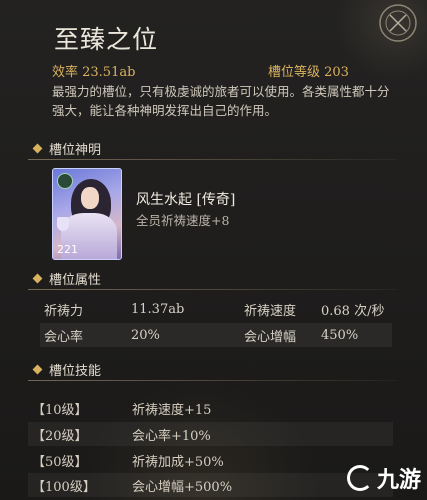 Image resolution: width=427 pixels, height=500 pixels. I want to click on site-watermark: 九游, so click(383, 478).